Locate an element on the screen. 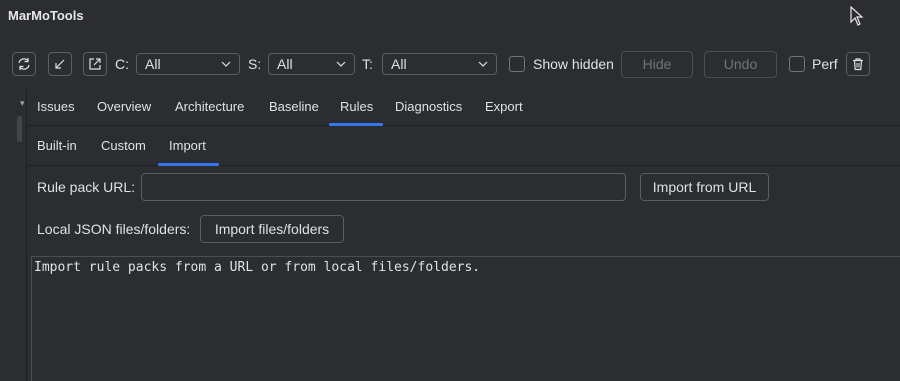 The height and width of the screenshot is (381, 900). tab-baseline: Baseline is located at coordinates (294, 106).